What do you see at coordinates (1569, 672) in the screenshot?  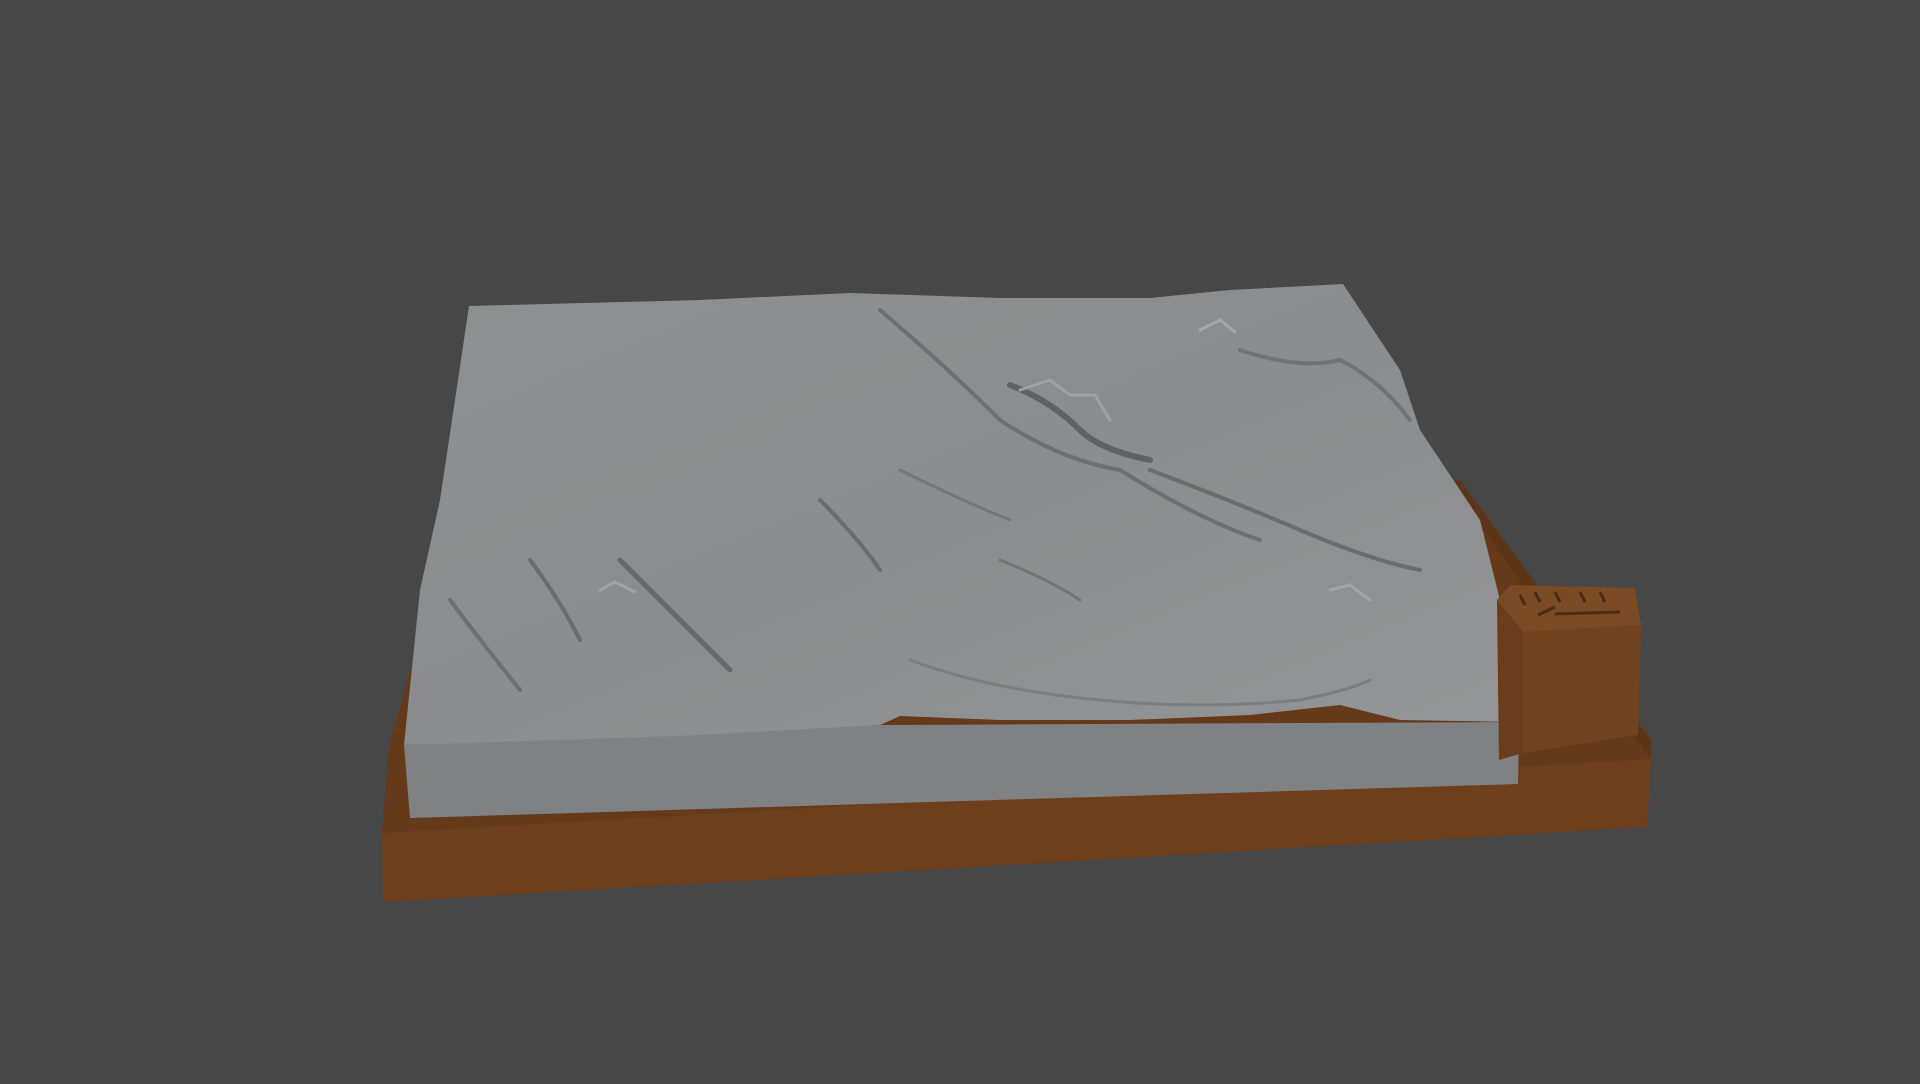 I see `label-box` at bounding box center [1569, 672].